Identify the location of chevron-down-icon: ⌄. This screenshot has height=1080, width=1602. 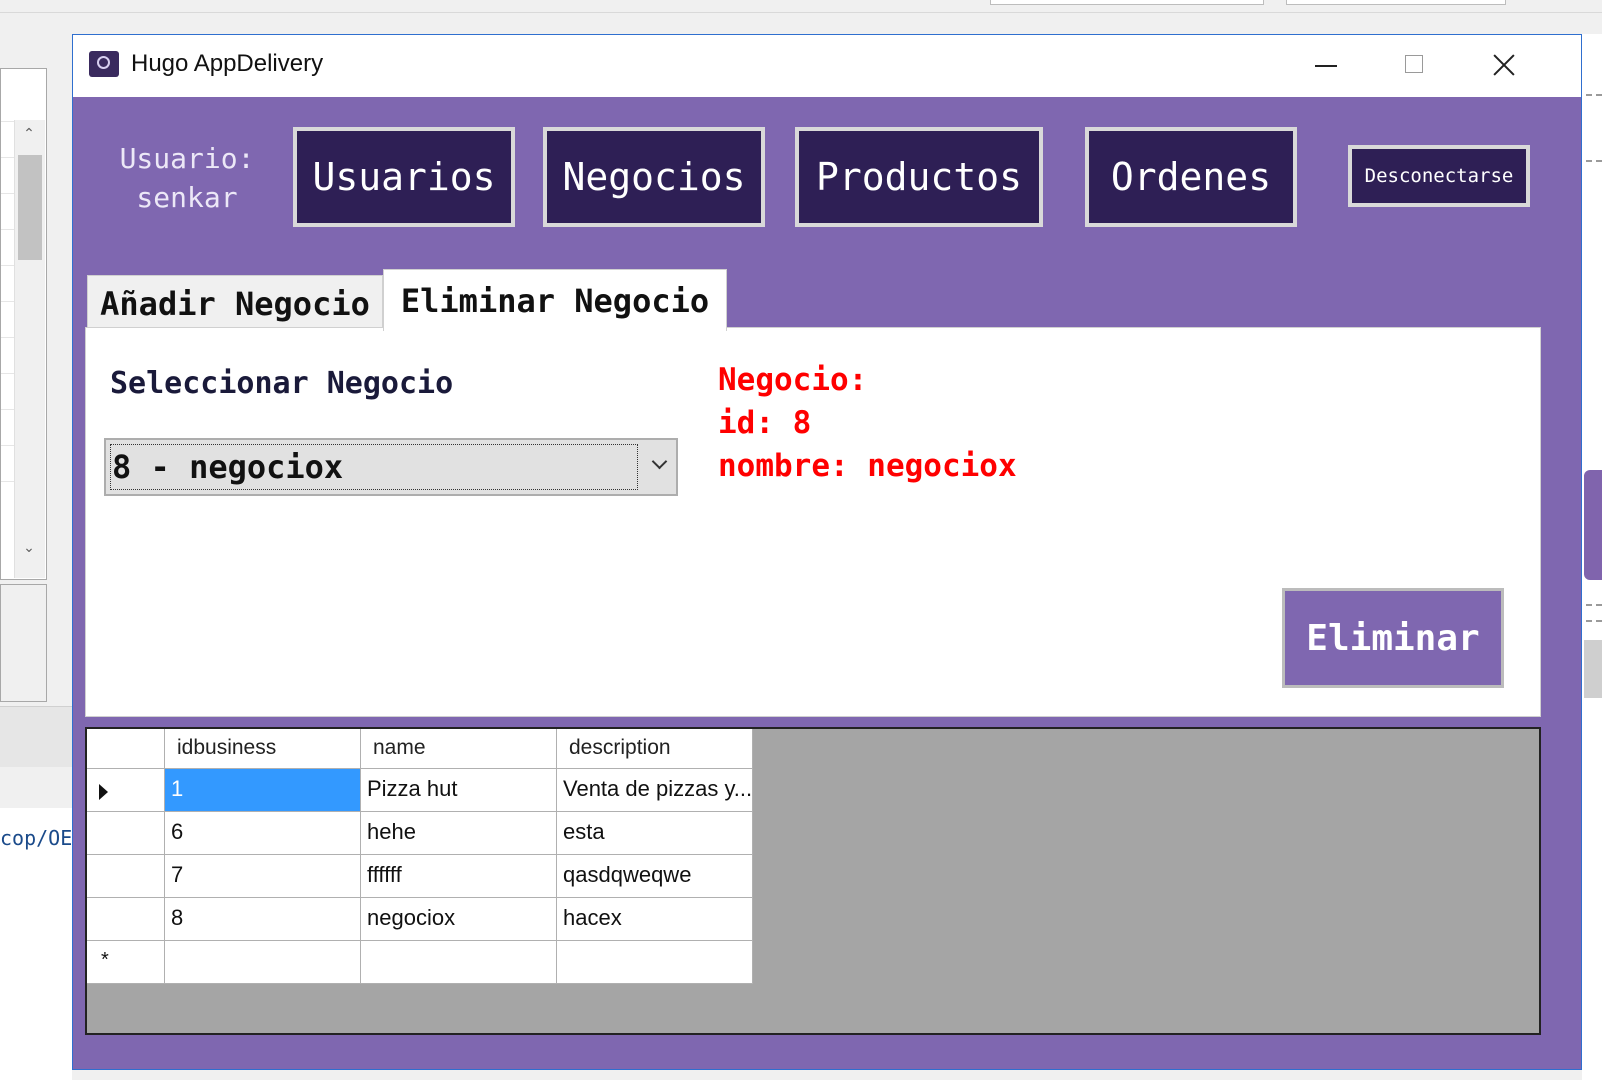
(29, 548).